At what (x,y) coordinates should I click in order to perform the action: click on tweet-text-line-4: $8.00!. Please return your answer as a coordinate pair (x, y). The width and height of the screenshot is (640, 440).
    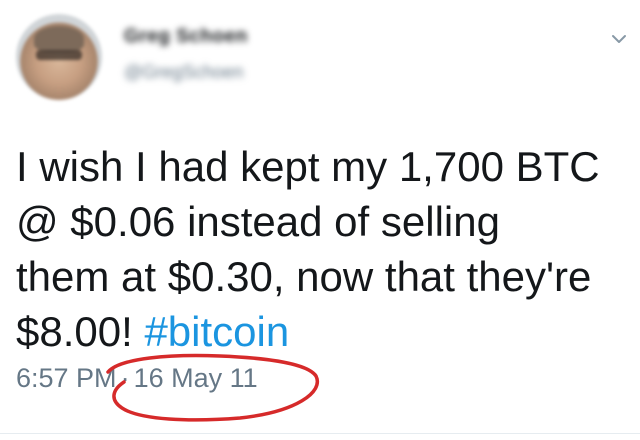
    Looking at the image, I should click on (80, 331).